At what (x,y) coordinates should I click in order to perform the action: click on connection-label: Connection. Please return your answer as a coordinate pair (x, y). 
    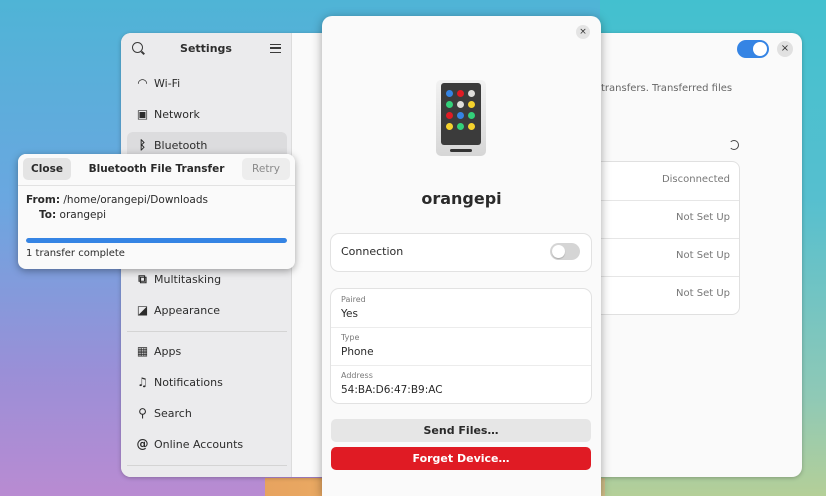
    Looking at the image, I should click on (372, 251).